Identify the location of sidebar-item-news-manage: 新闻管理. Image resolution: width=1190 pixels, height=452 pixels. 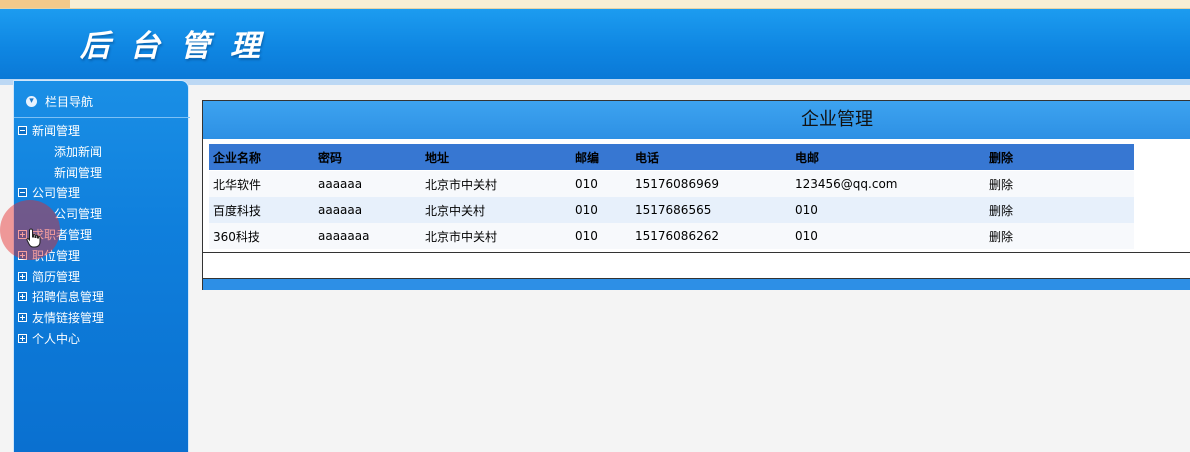
(103, 173).